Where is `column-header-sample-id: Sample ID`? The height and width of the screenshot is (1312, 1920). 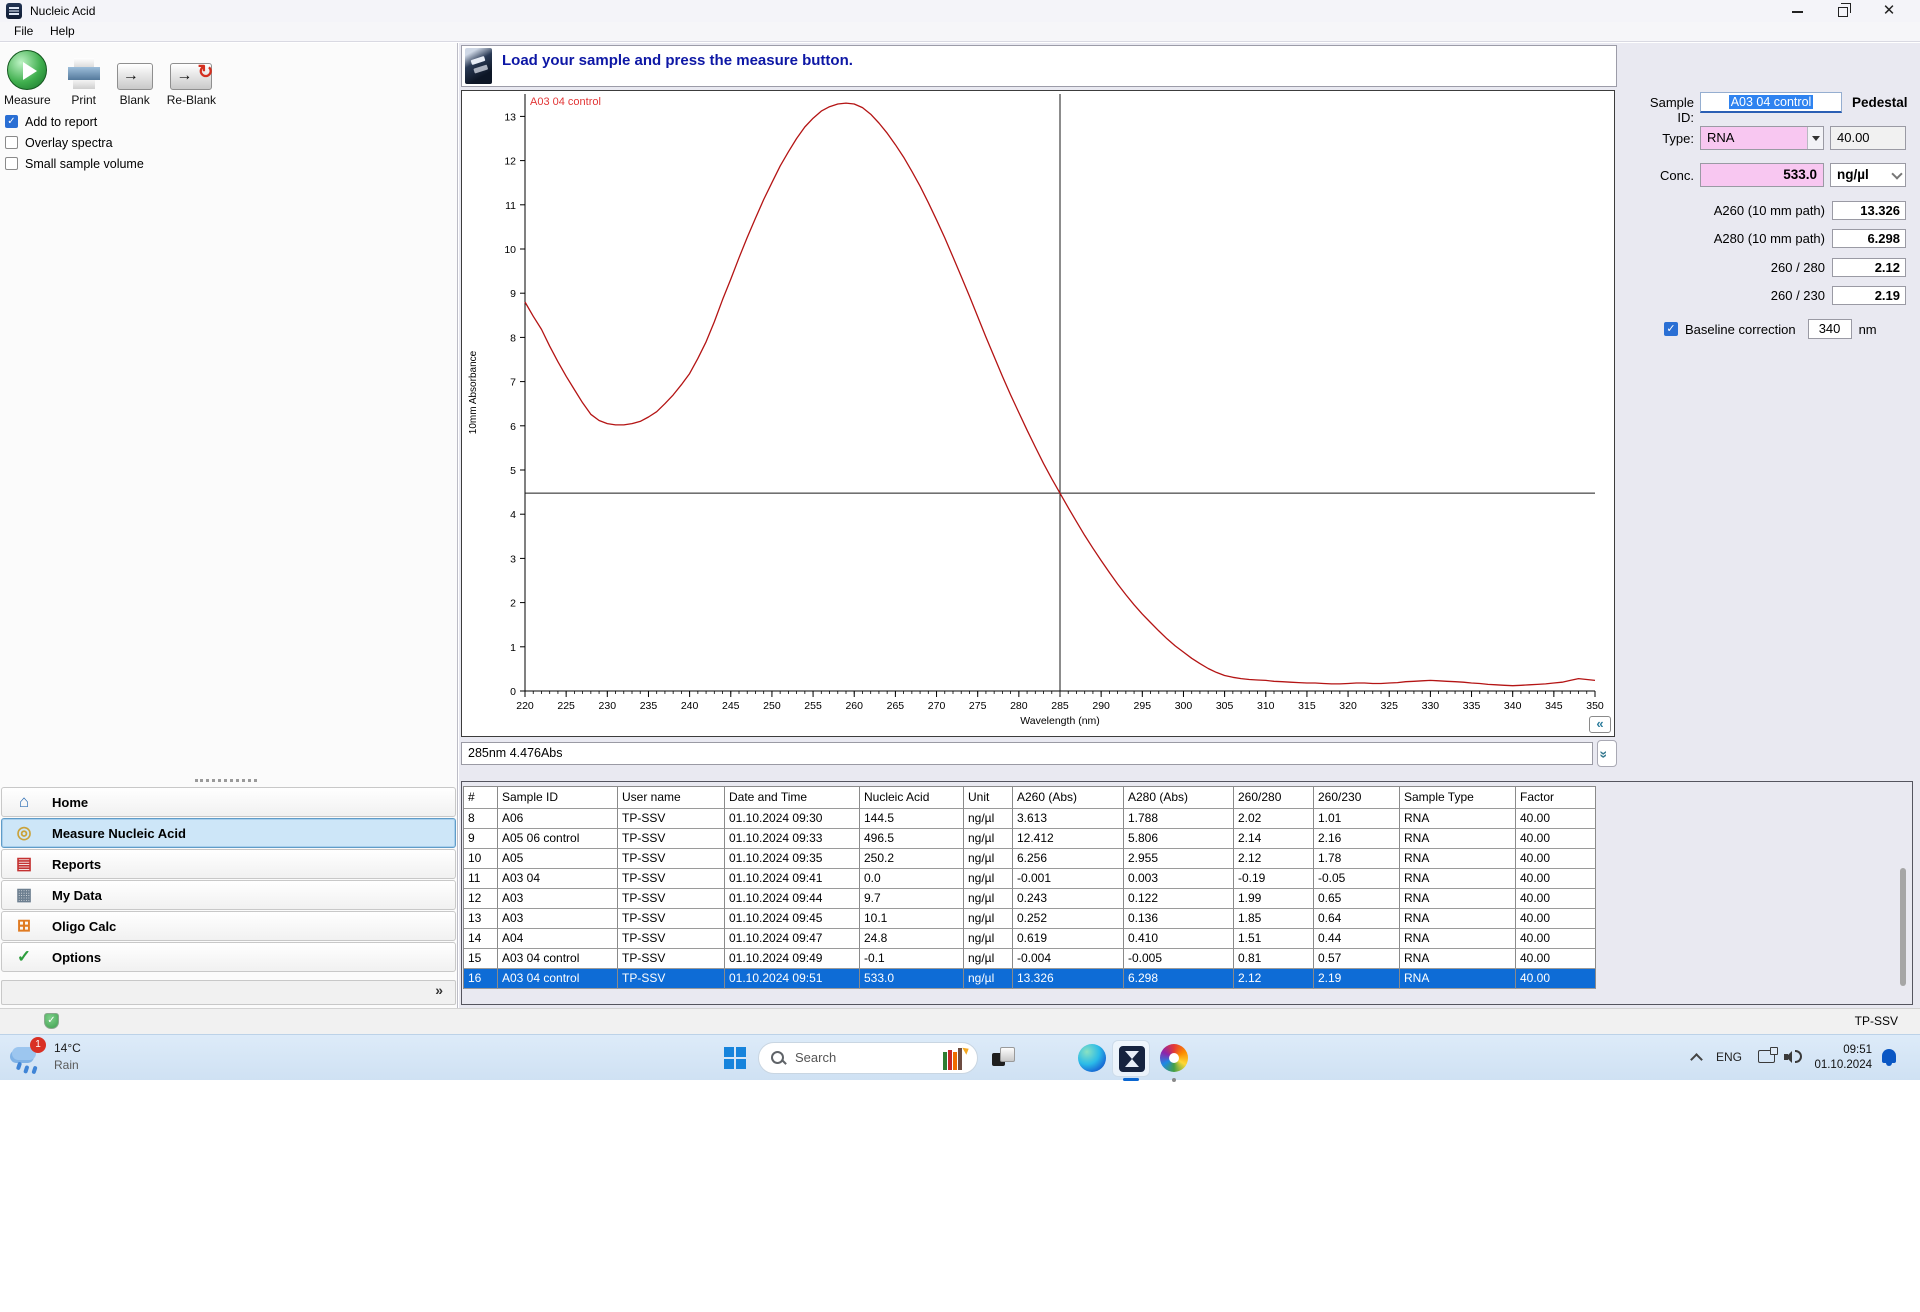 column-header-sample-id: Sample ID is located at coordinates (558, 798).